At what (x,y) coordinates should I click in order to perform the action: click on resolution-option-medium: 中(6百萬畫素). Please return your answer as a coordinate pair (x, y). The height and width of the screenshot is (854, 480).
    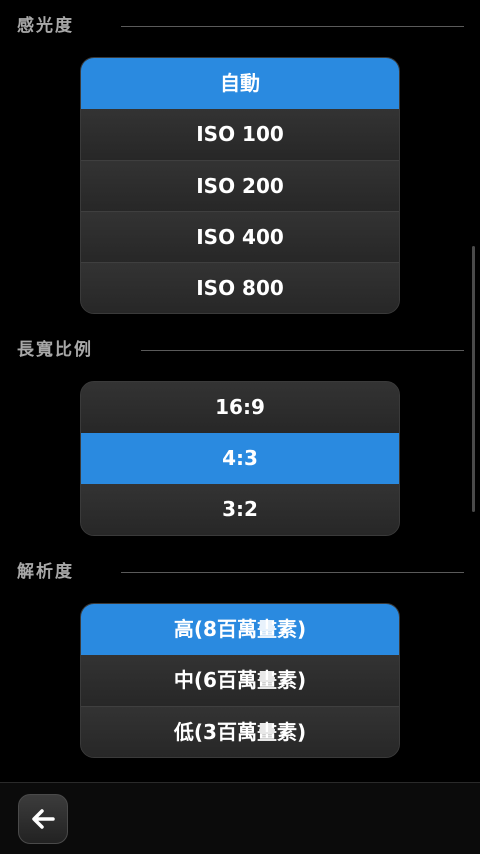
    Looking at the image, I should click on (240, 680).